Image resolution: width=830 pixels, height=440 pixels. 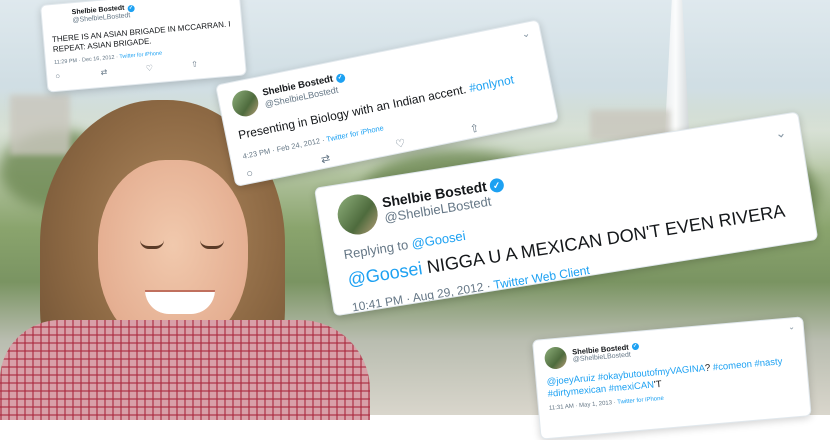 What do you see at coordinates (78, 74) in the screenshot?
I see `reply-icon: ○` at bounding box center [78, 74].